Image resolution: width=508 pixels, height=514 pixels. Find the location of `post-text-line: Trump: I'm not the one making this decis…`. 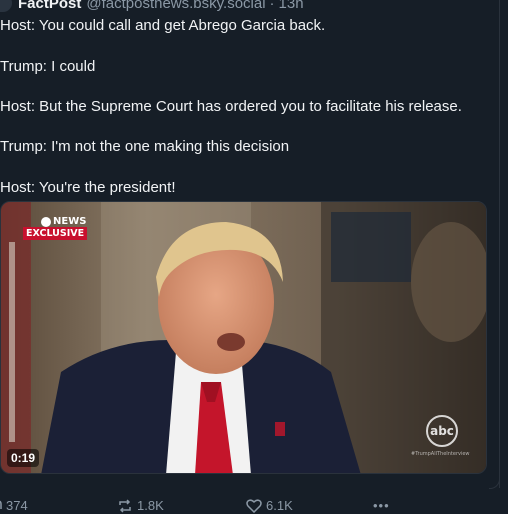

post-text-line: Trump: I'm not the one making this decis… is located at coordinates (145, 146).